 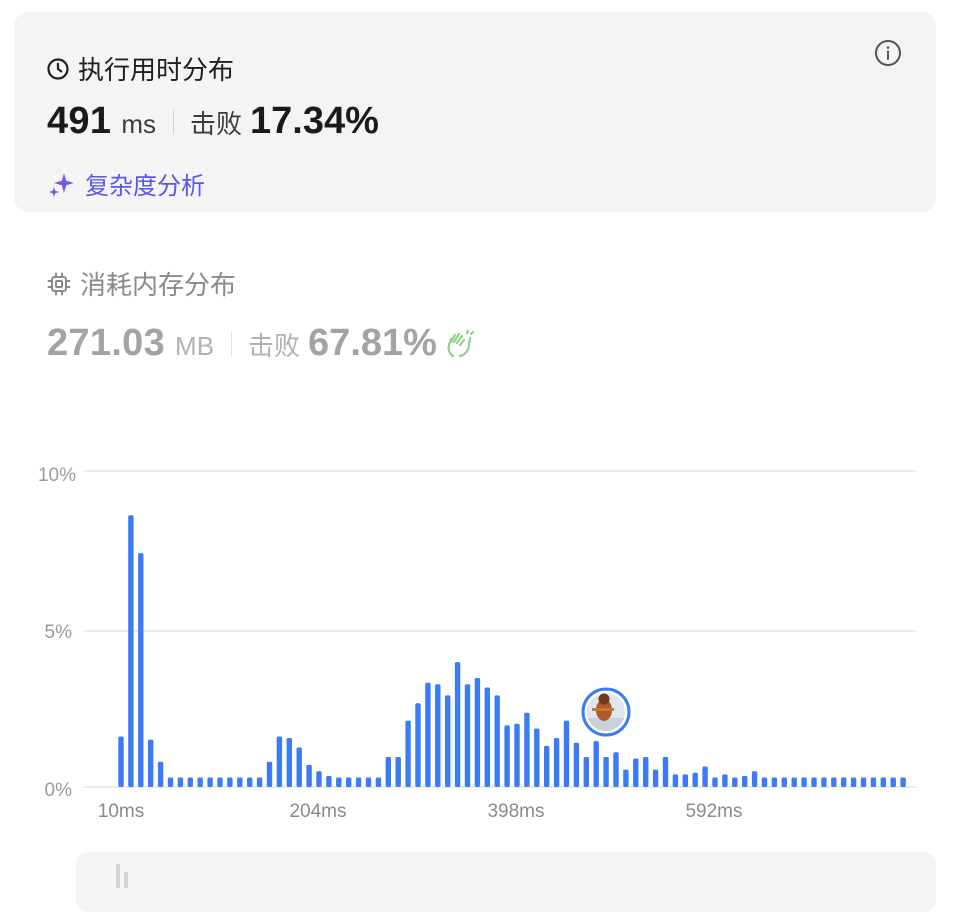 What do you see at coordinates (420, 811) in the screenshot?
I see `x-axis-labels: 10ms 204ms 398ms 592ms` at bounding box center [420, 811].